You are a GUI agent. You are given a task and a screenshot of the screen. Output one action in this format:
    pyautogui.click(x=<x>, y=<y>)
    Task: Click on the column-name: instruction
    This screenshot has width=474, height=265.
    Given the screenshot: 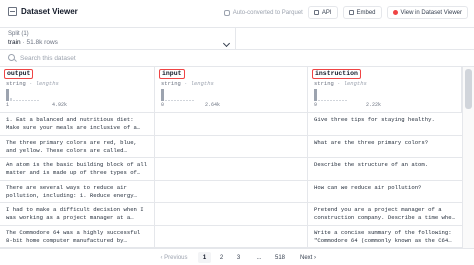 What is the action you would take?
    pyautogui.click(x=336, y=74)
    